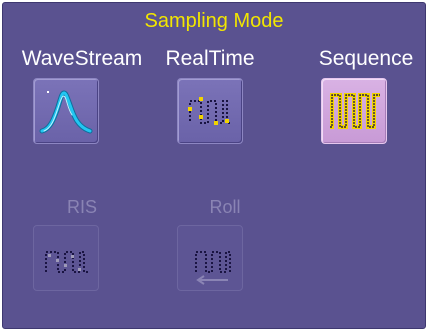 The image size is (430, 333). I want to click on wavestream-button, so click(66, 111).